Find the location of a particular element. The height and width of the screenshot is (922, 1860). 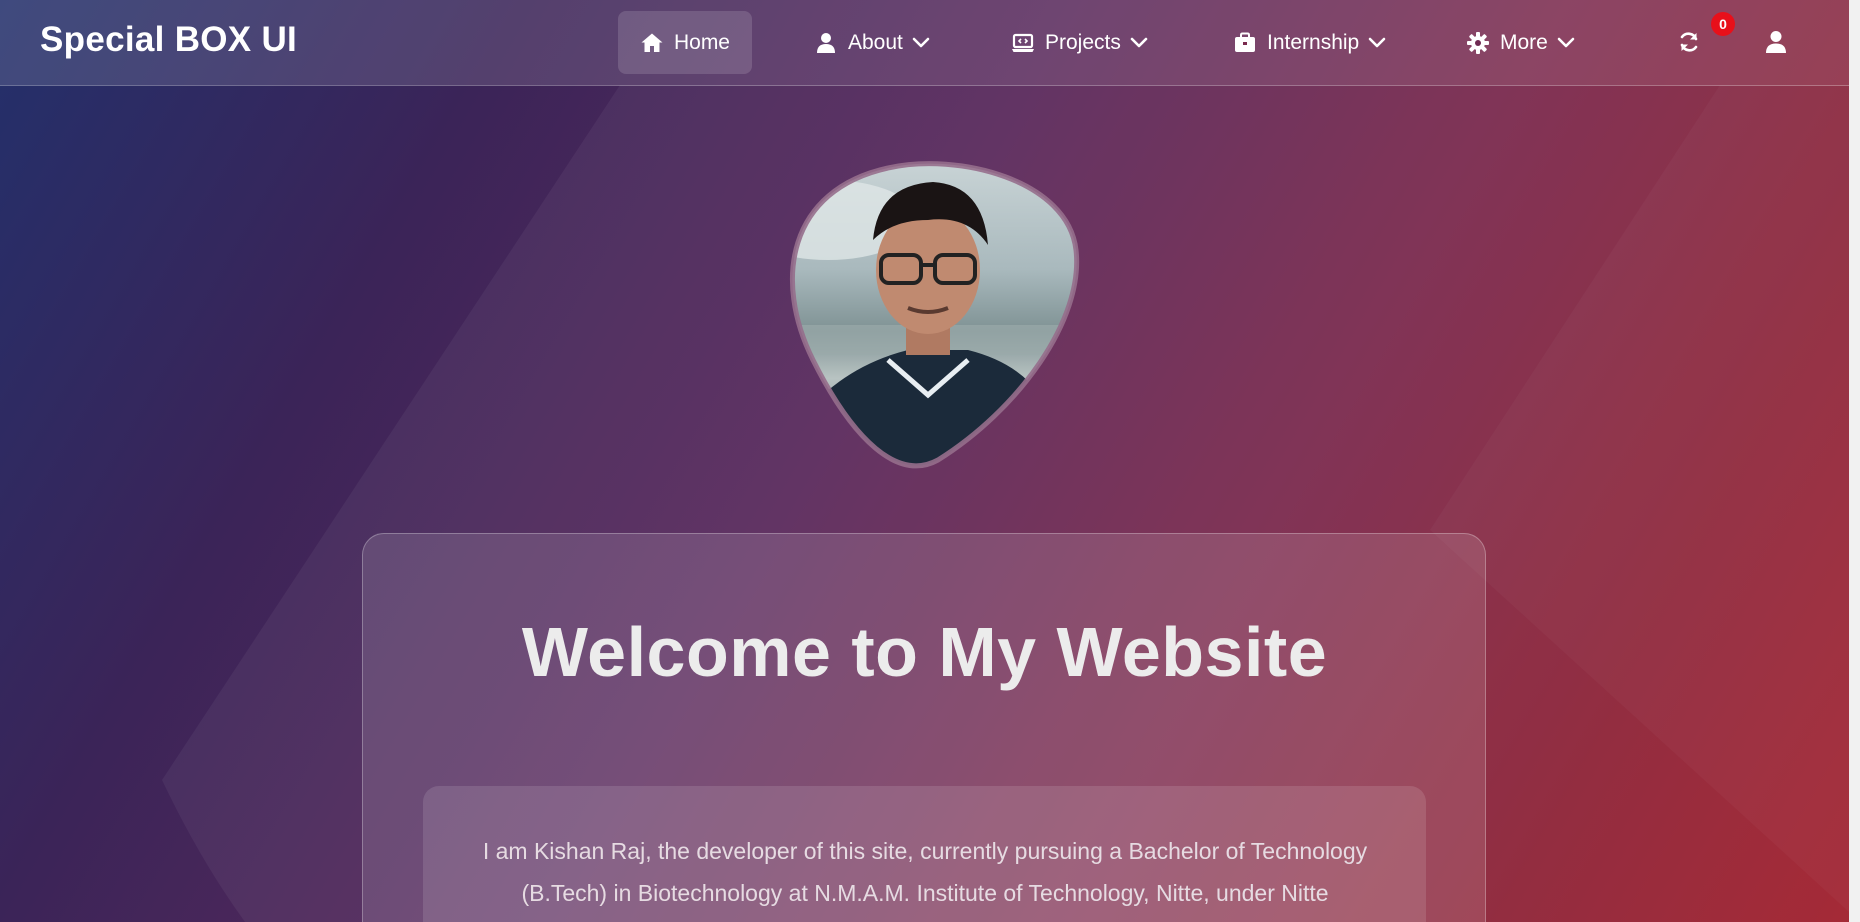

profile-icon is located at coordinates (1776, 42).